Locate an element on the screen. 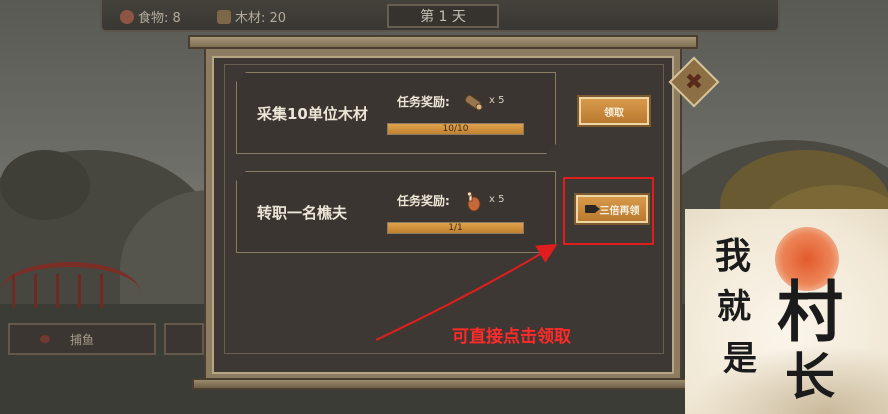 This screenshot has height=414, width=888. progress-bar: 1/1 is located at coordinates (455, 228).